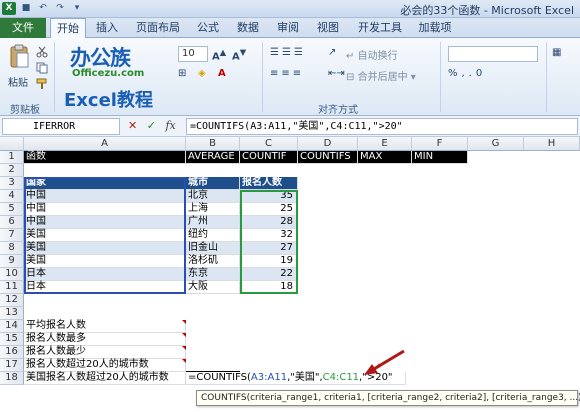  I want to click on tab-developer: 开发工具, so click(380, 28).